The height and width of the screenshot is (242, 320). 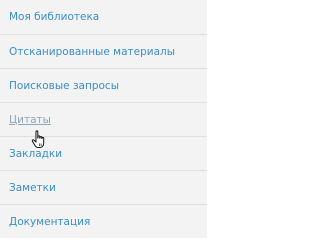 I want to click on sidebar-item-documentation: Документация, so click(x=103, y=221).